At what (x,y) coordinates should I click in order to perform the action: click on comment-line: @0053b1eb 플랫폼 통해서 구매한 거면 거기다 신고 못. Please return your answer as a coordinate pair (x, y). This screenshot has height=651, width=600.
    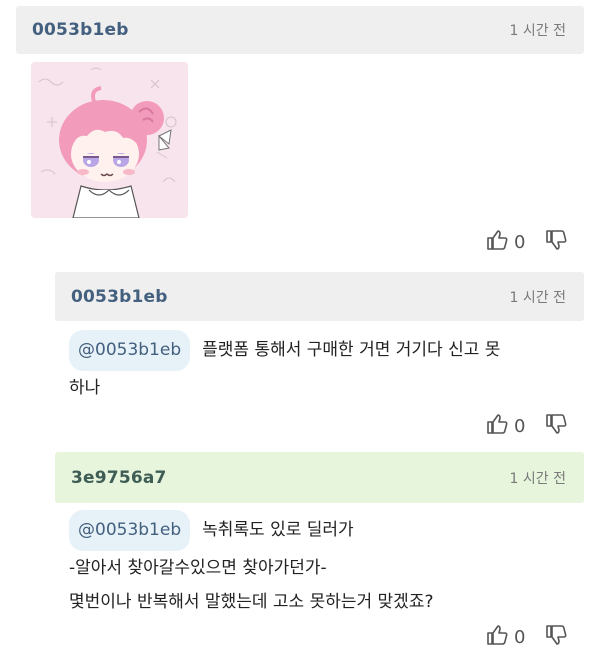
    Looking at the image, I should click on (326, 350).